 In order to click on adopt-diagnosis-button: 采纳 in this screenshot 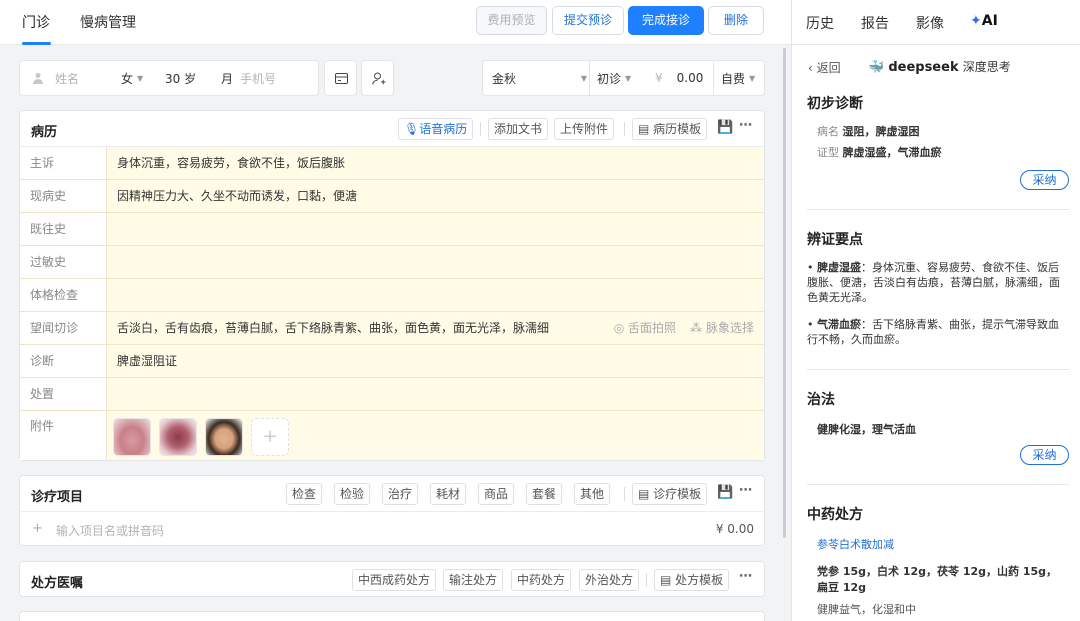, I will do `click(1044, 180)`.